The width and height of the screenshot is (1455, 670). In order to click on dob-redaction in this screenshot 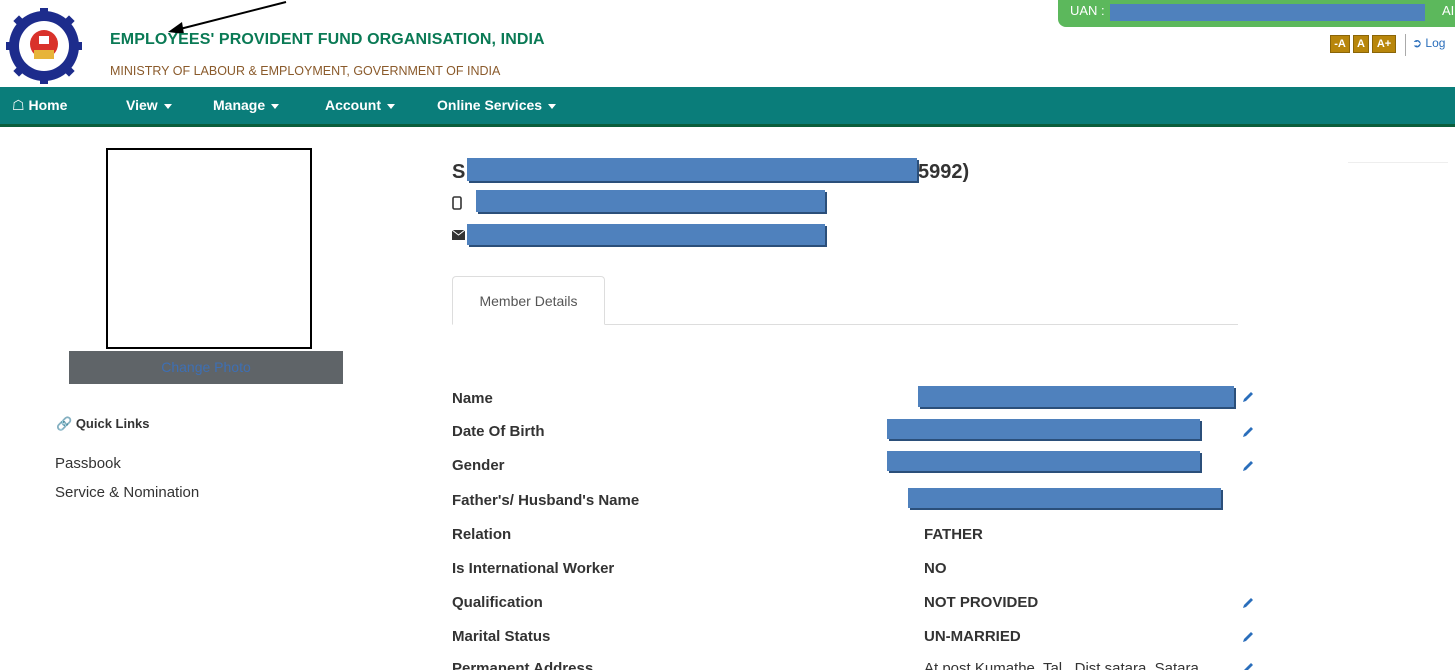, I will do `click(1043, 429)`.